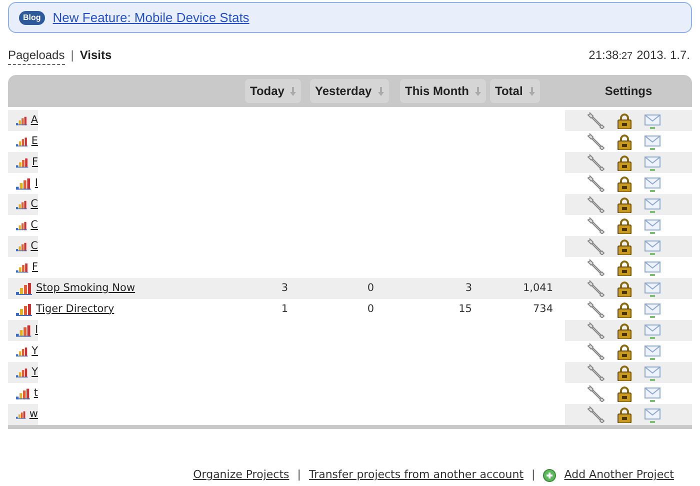 The image size is (700, 486). What do you see at coordinates (34, 120) in the screenshot?
I see `project-link: A` at bounding box center [34, 120].